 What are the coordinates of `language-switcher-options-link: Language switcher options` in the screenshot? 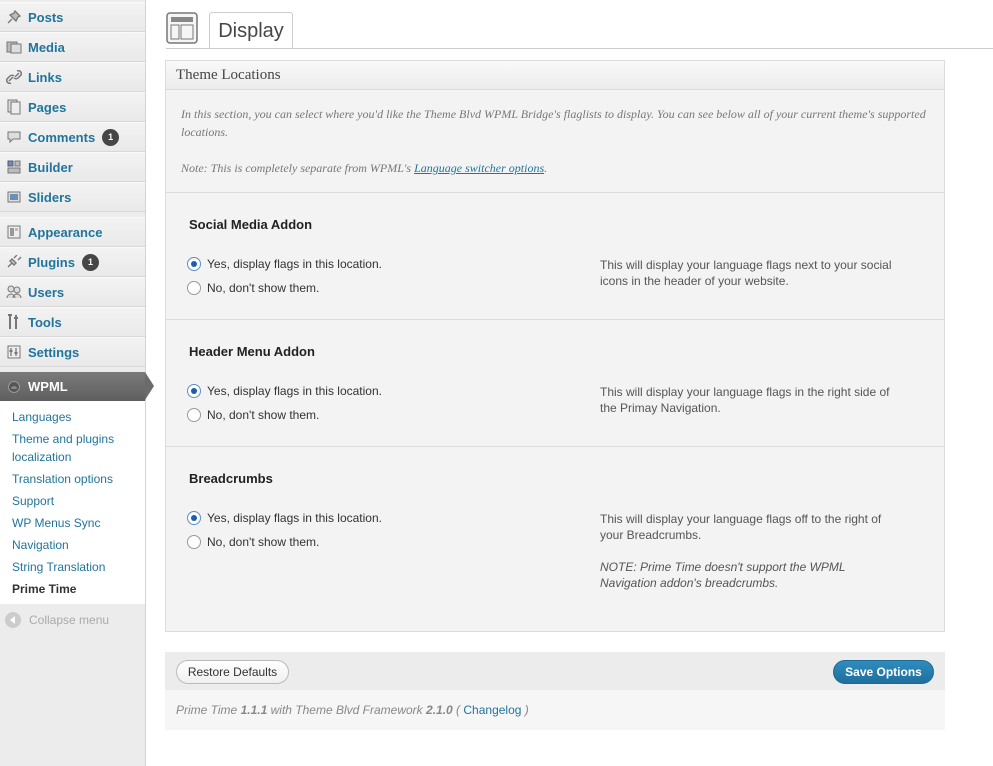 It's located at (479, 168).